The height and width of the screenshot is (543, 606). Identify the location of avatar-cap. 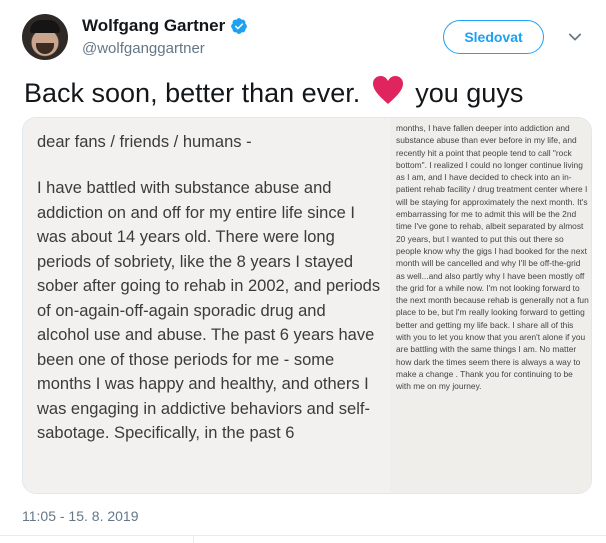
(45, 26).